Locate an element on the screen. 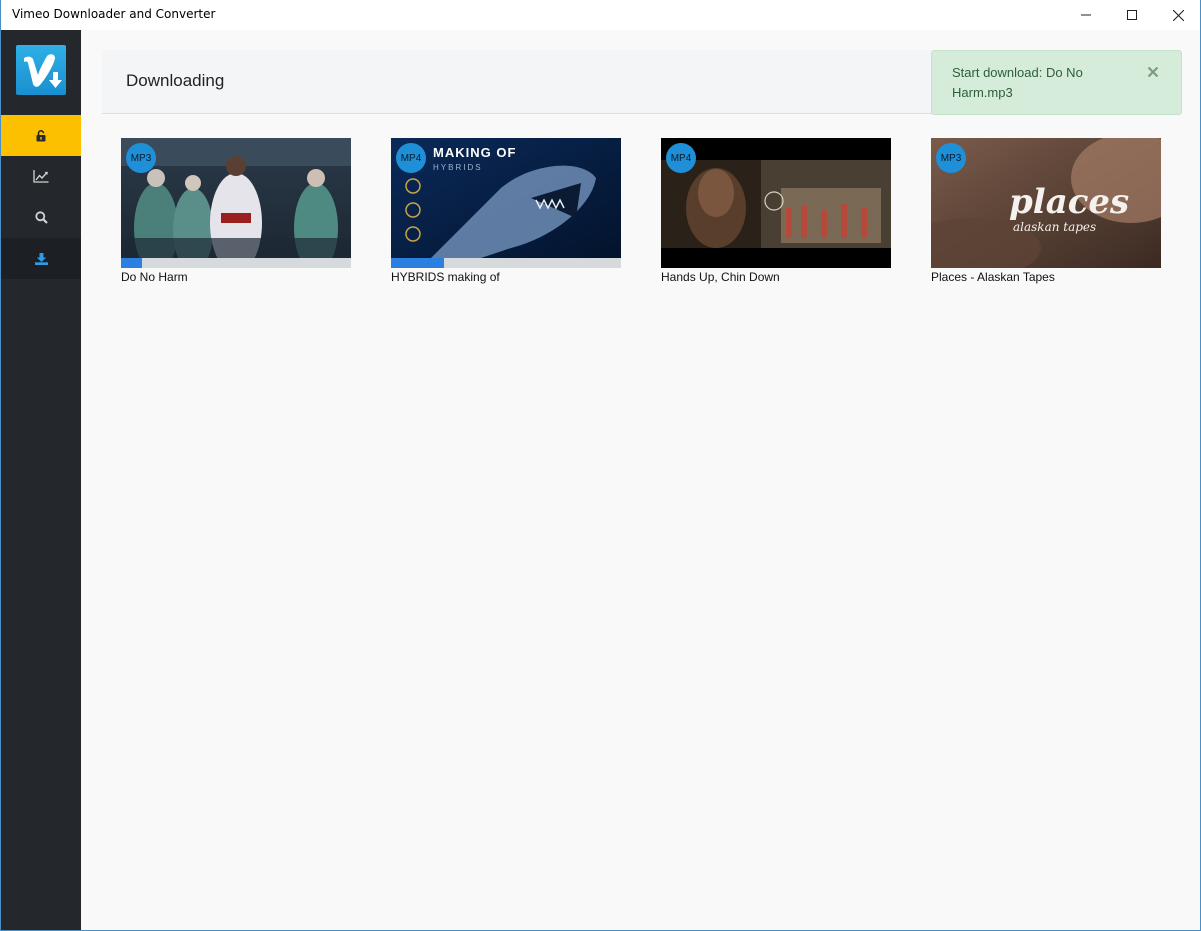  minimize-icon is located at coordinates (1086, 15).